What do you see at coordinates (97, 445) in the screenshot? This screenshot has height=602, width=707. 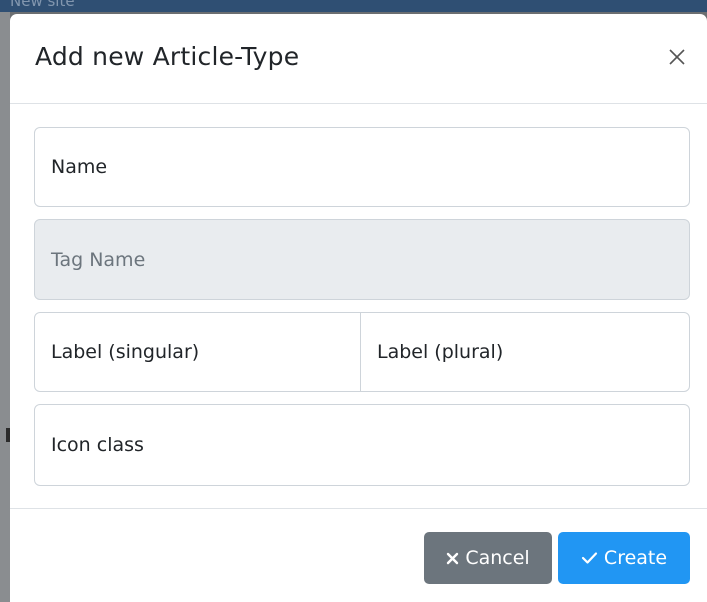 I see `icon-class-placeholder: Icon class` at bounding box center [97, 445].